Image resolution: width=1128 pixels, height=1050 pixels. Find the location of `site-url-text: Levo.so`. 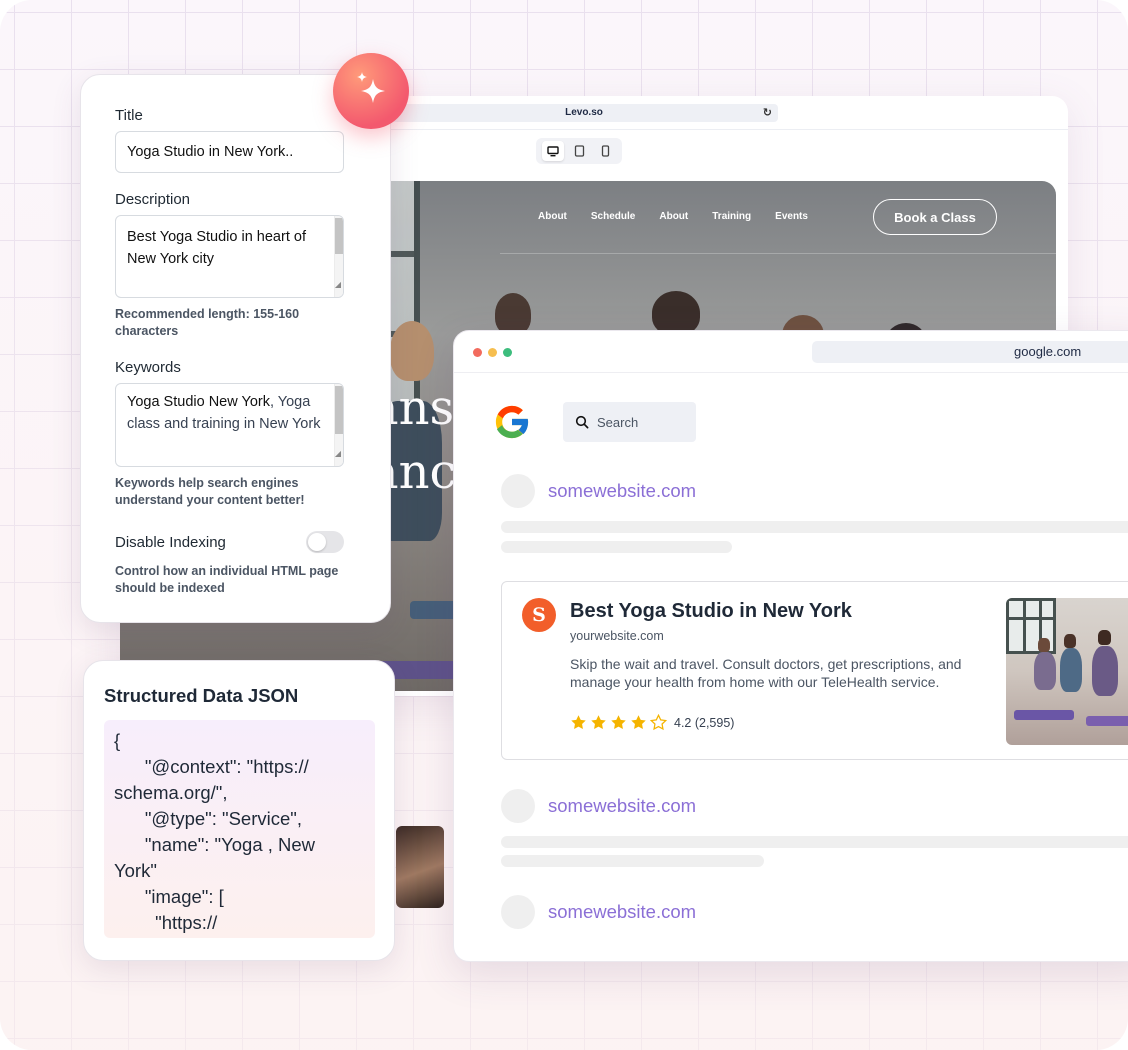

site-url-text: Levo.so is located at coordinates (584, 112).